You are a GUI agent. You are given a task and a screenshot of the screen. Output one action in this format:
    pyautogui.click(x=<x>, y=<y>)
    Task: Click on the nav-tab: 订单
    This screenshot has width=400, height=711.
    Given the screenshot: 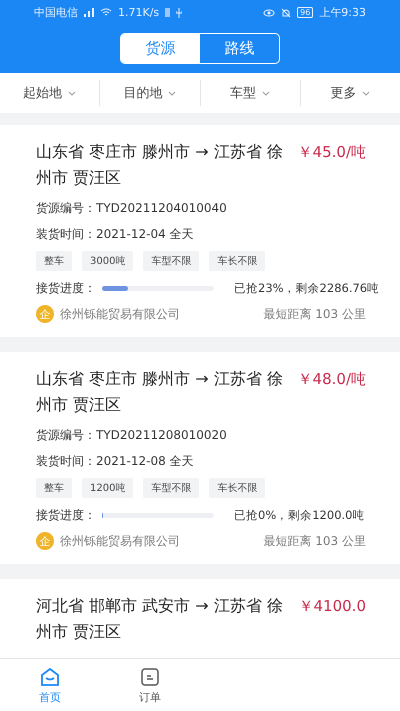 What is the action you would take?
    pyautogui.click(x=150, y=685)
    